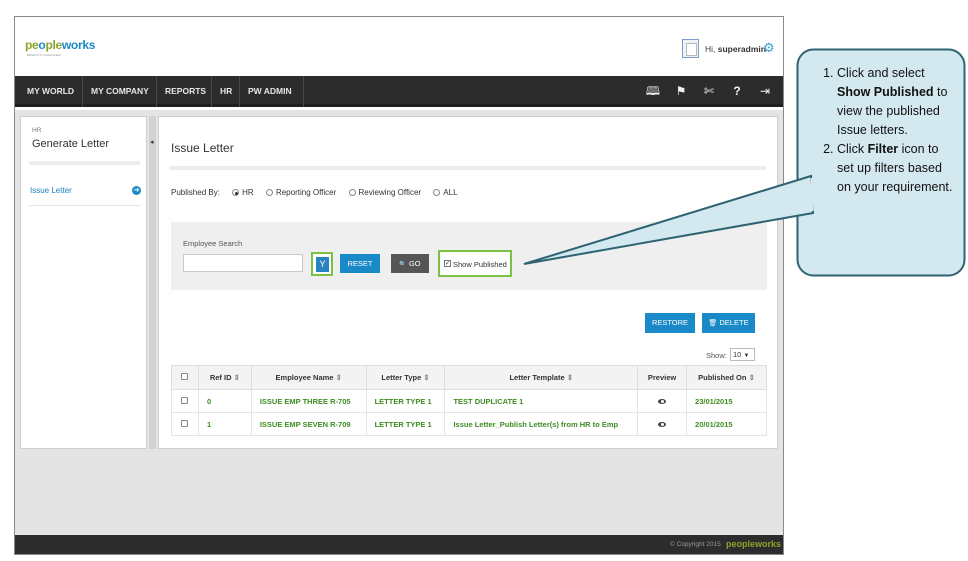 This screenshot has height=561, width=968. I want to click on cell-employee-name: ISSUE EMP SEVEN R-709, so click(308, 424).